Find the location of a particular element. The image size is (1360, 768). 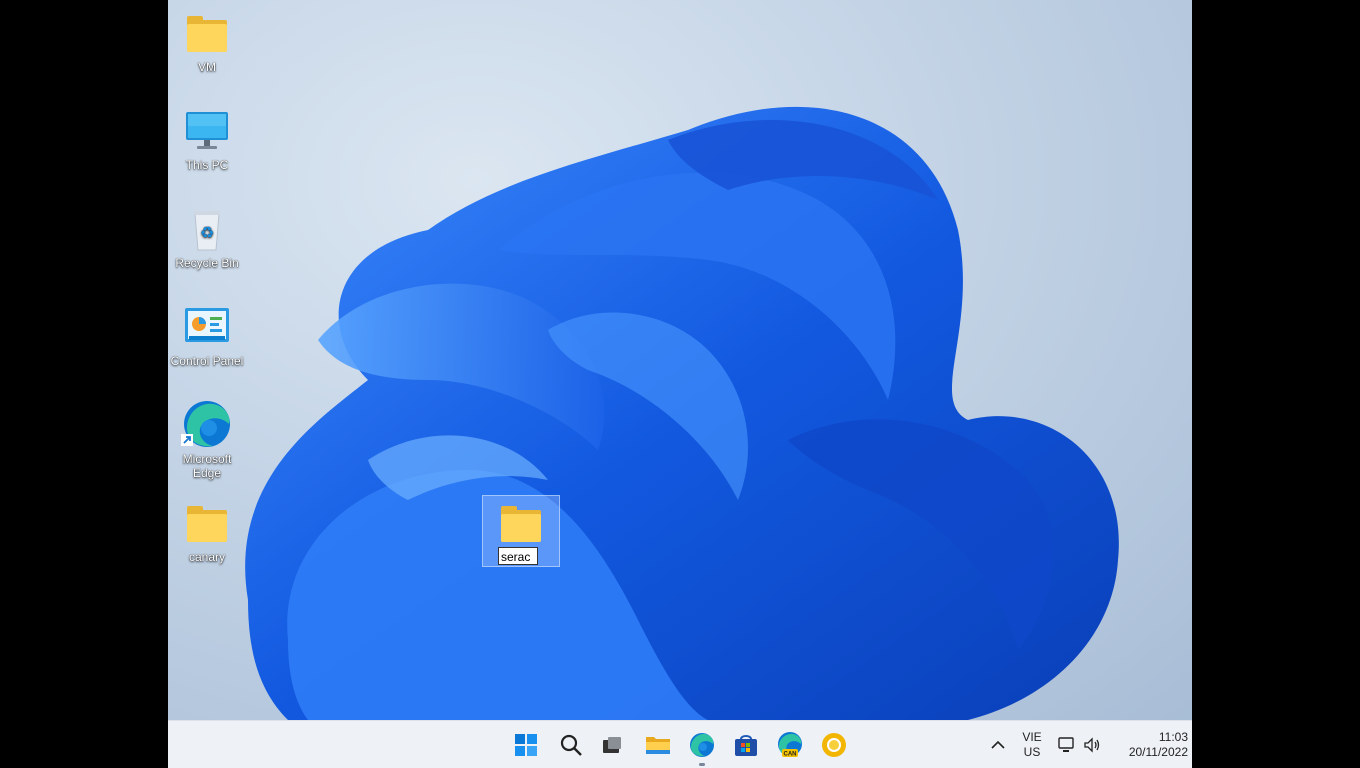

search-icon is located at coordinates (571, 745).